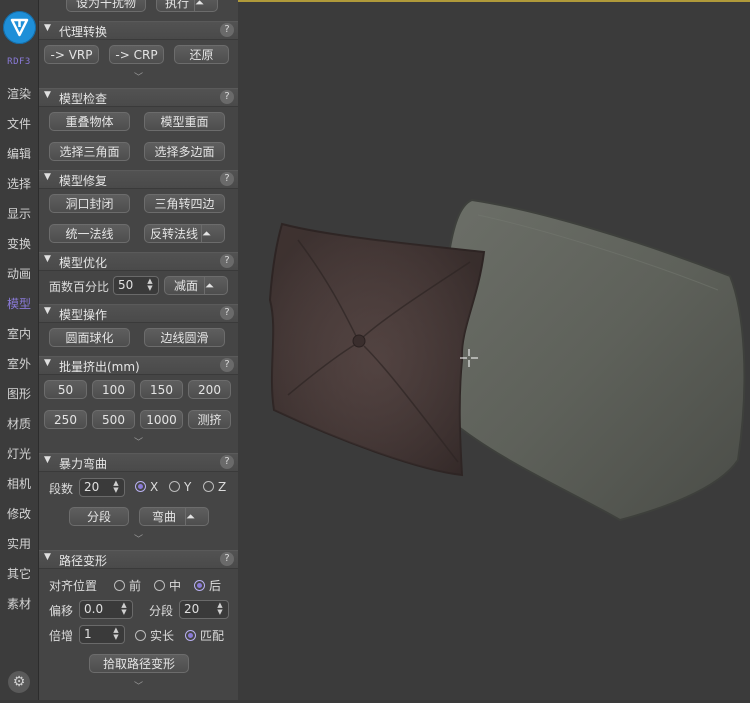 The image size is (750, 703). What do you see at coordinates (136, 285) in the screenshot?
I see `face-percent-spinner: 50 ▲ ▼` at bounding box center [136, 285].